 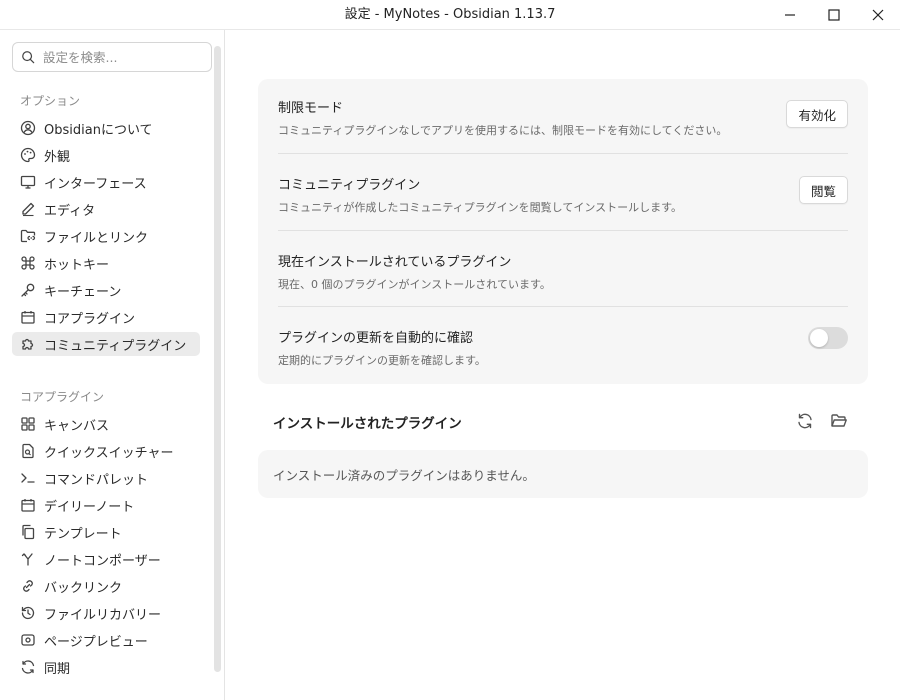 What do you see at coordinates (96, 642) in the screenshot?
I see `nav-item-label: ページプレビュー` at bounding box center [96, 642].